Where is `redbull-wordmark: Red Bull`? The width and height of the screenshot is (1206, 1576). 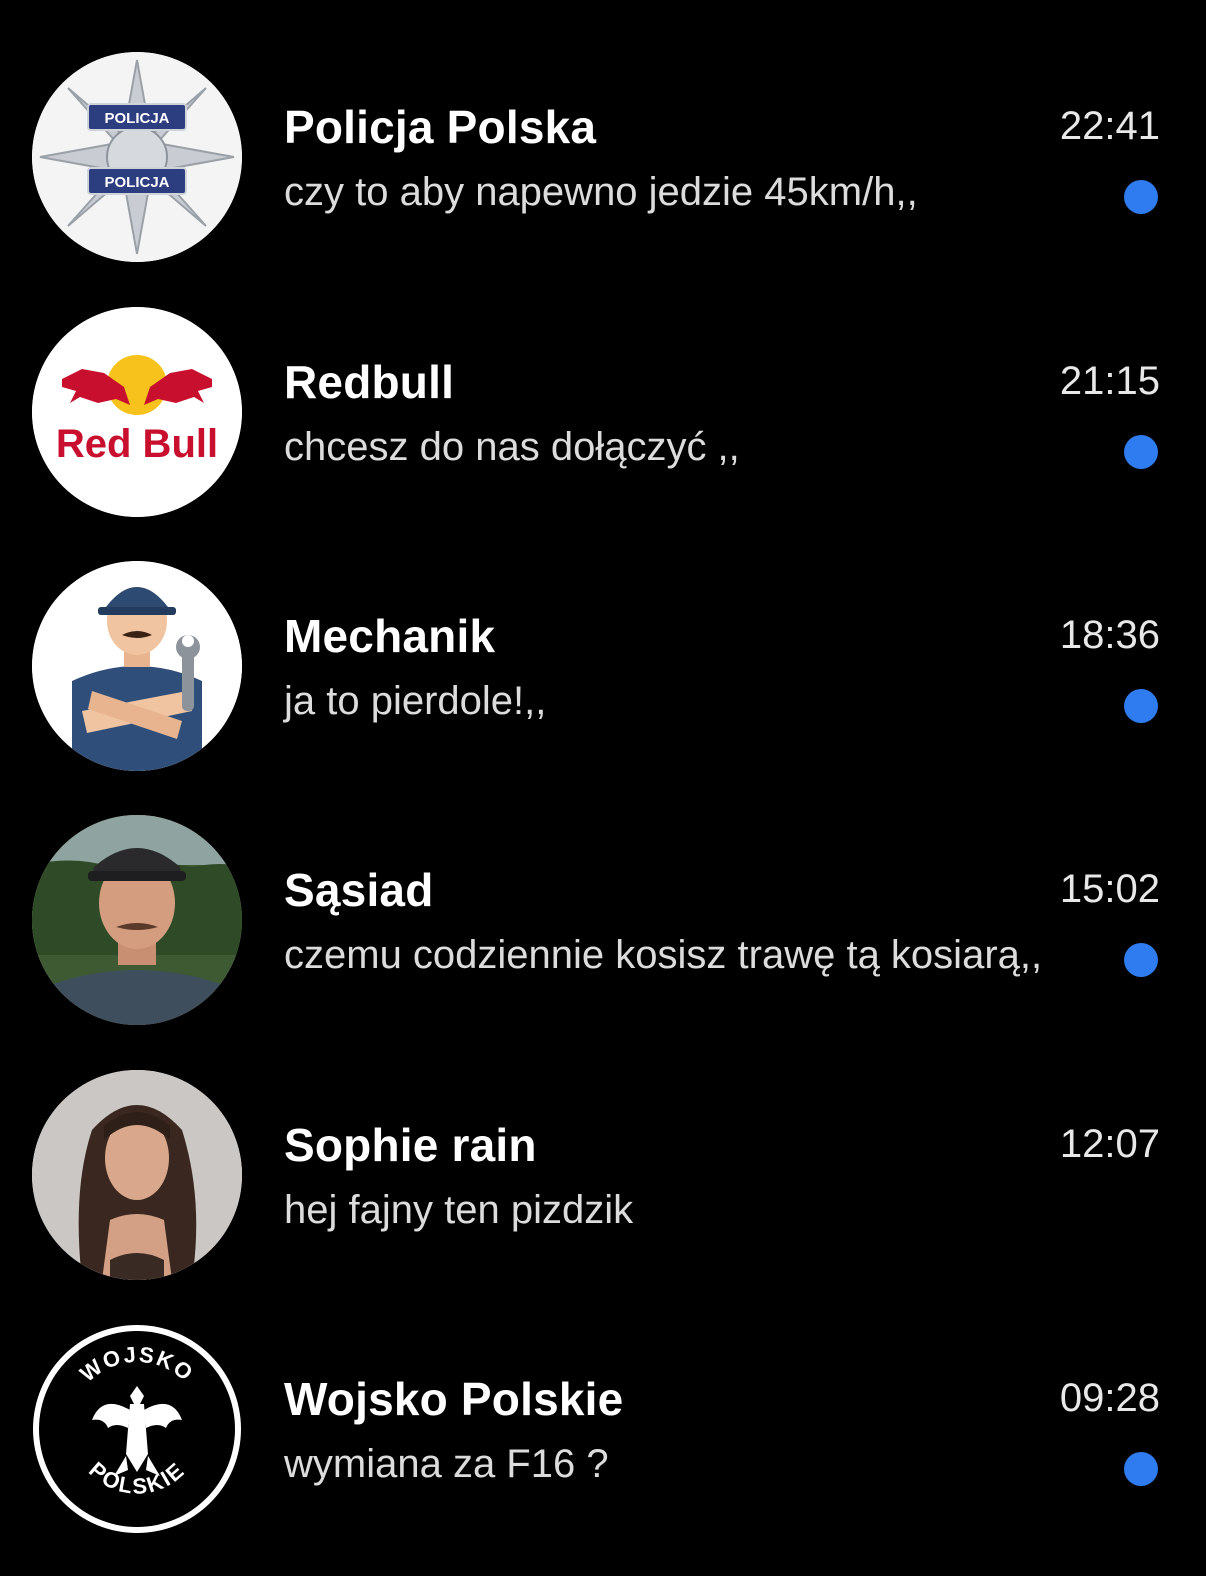 redbull-wordmark: Red Bull is located at coordinates (137, 444).